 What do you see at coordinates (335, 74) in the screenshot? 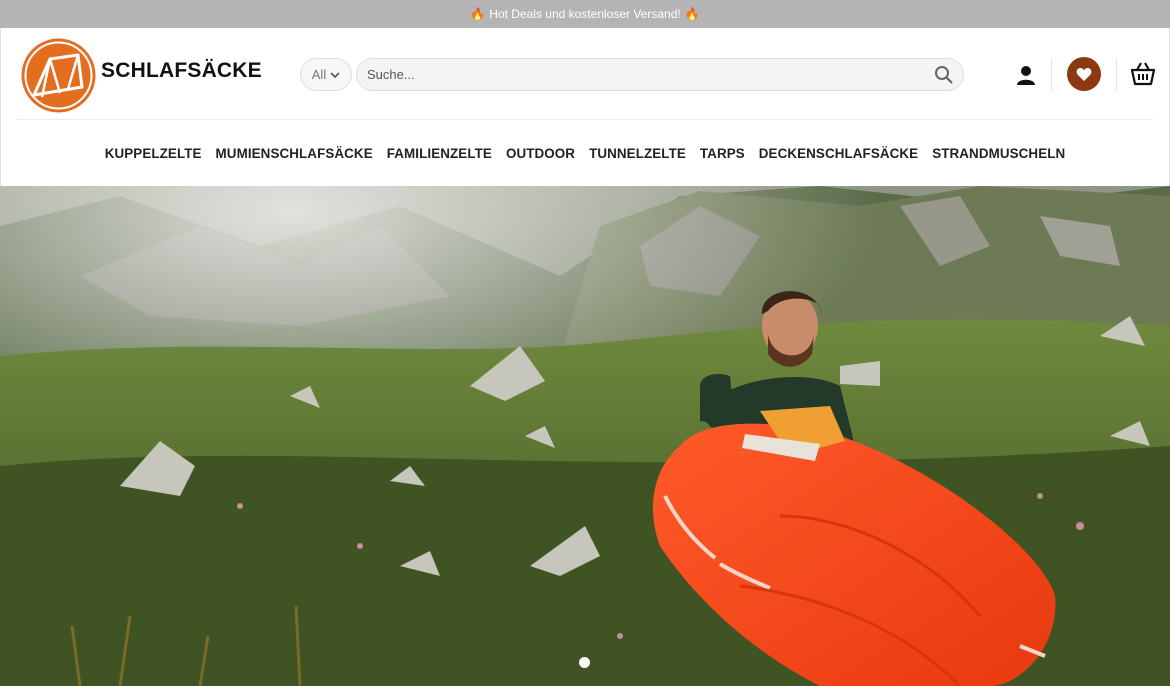
I see `chevron-down-icon` at bounding box center [335, 74].